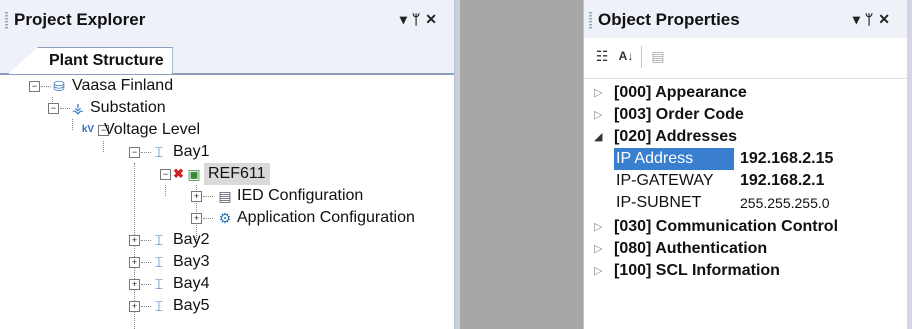  What do you see at coordinates (785, 203) in the screenshot?
I see `property-value: 255.255.255.0` at bounding box center [785, 203].